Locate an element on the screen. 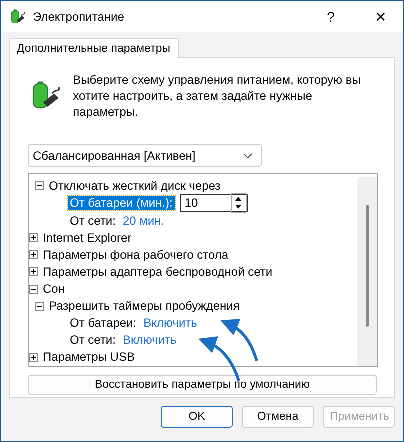  tree-item: Отключать жесткий диск через is located at coordinates (135, 185).